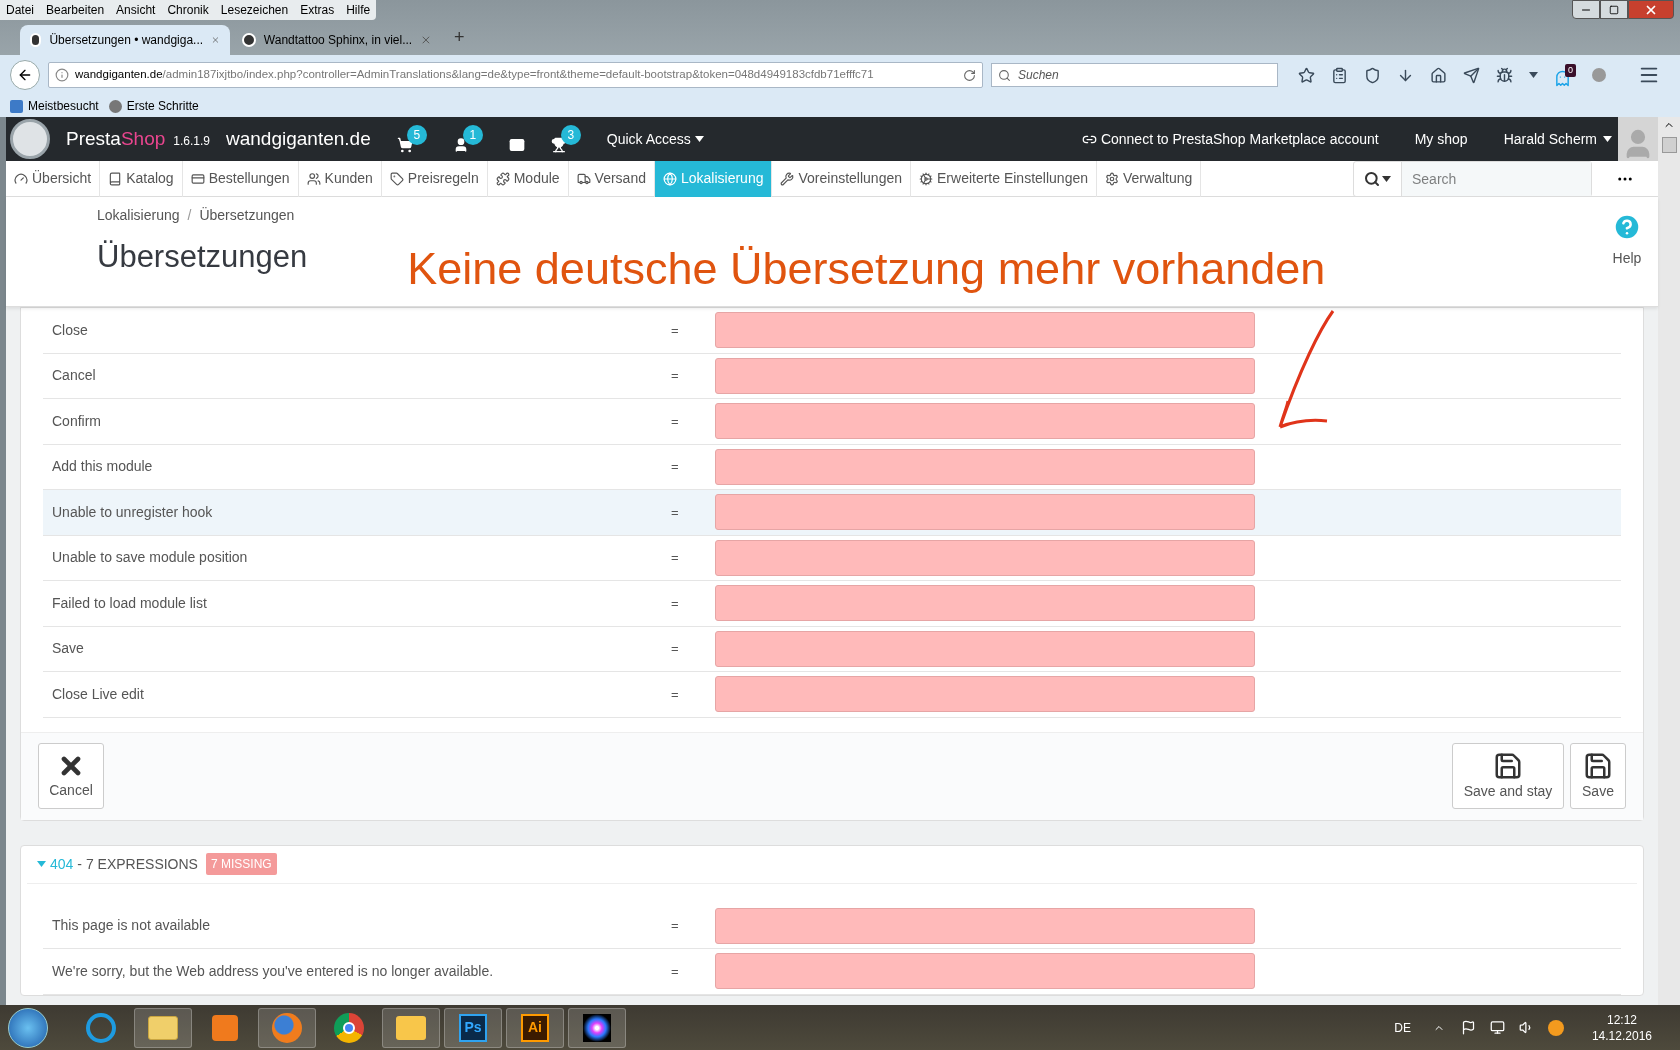 The height and width of the screenshot is (1050, 1680). I want to click on paper-plane-icon, so click(1471, 75).